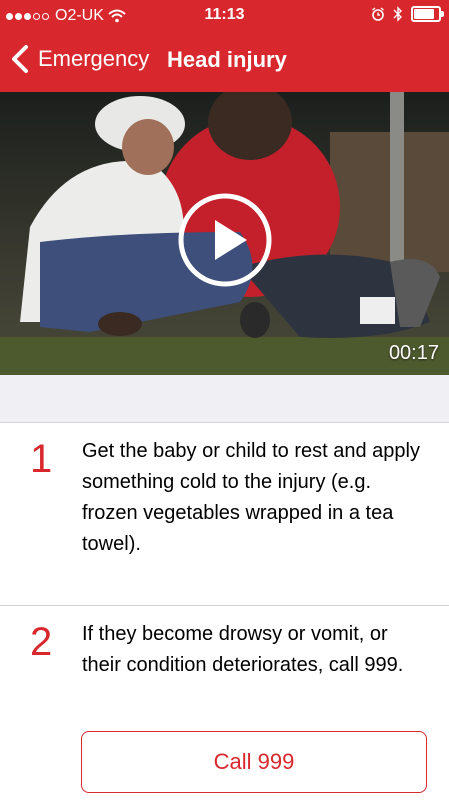  I want to click on battery-icon, so click(427, 14).